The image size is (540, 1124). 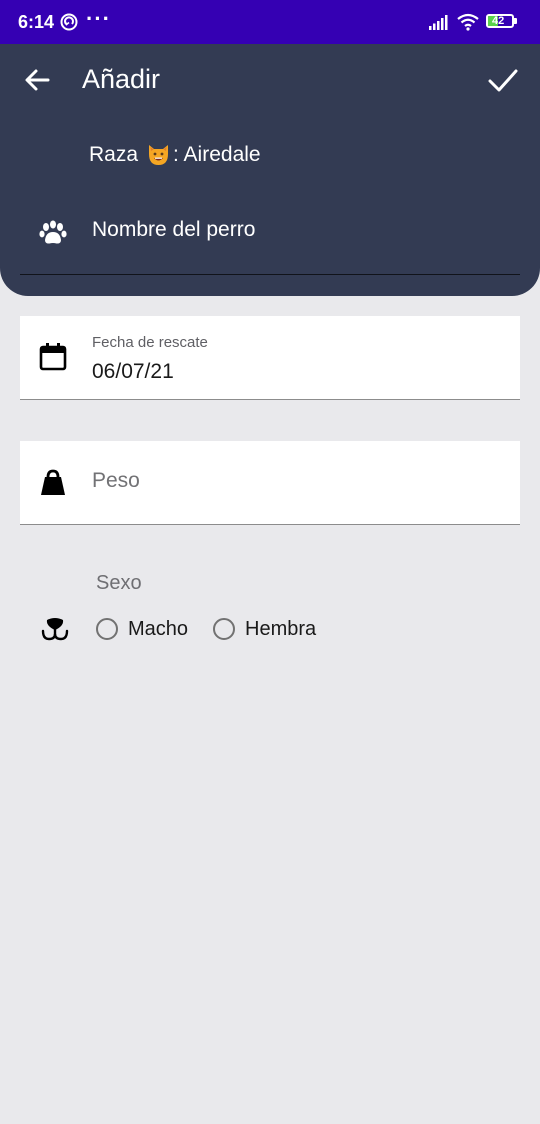 I want to click on breed-row: Raza : Airedale, so click(x=175, y=154).